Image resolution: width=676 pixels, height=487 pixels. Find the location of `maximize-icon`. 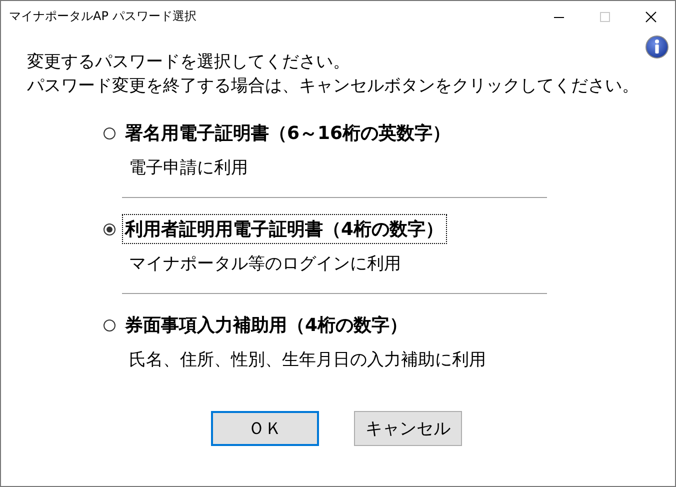

maximize-icon is located at coordinates (605, 16).